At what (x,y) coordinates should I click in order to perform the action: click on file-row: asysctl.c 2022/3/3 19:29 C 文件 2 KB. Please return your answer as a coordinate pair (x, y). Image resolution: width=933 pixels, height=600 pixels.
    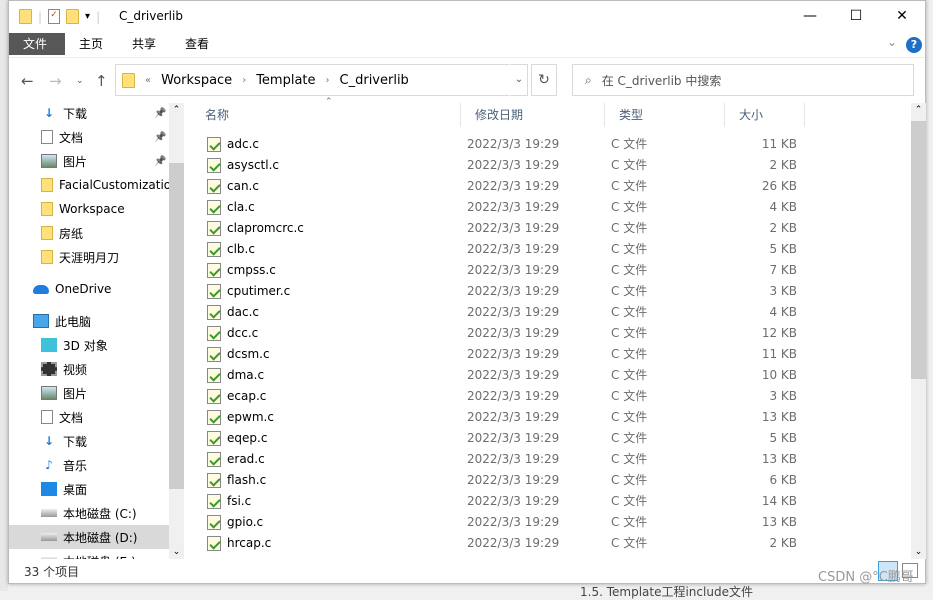
    Looking at the image, I should click on (551, 165).